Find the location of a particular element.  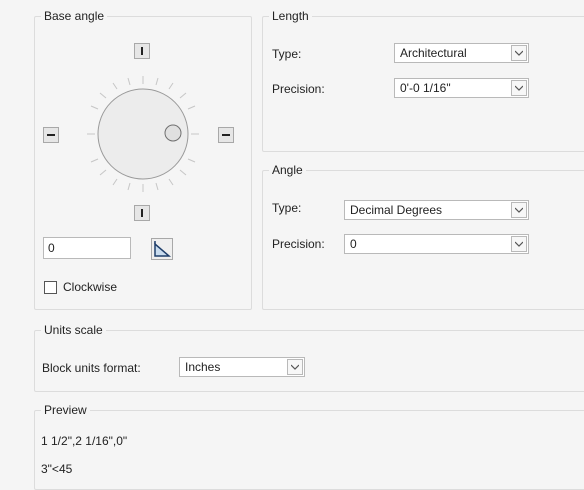

angle-title: Angle is located at coordinates (287, 170).